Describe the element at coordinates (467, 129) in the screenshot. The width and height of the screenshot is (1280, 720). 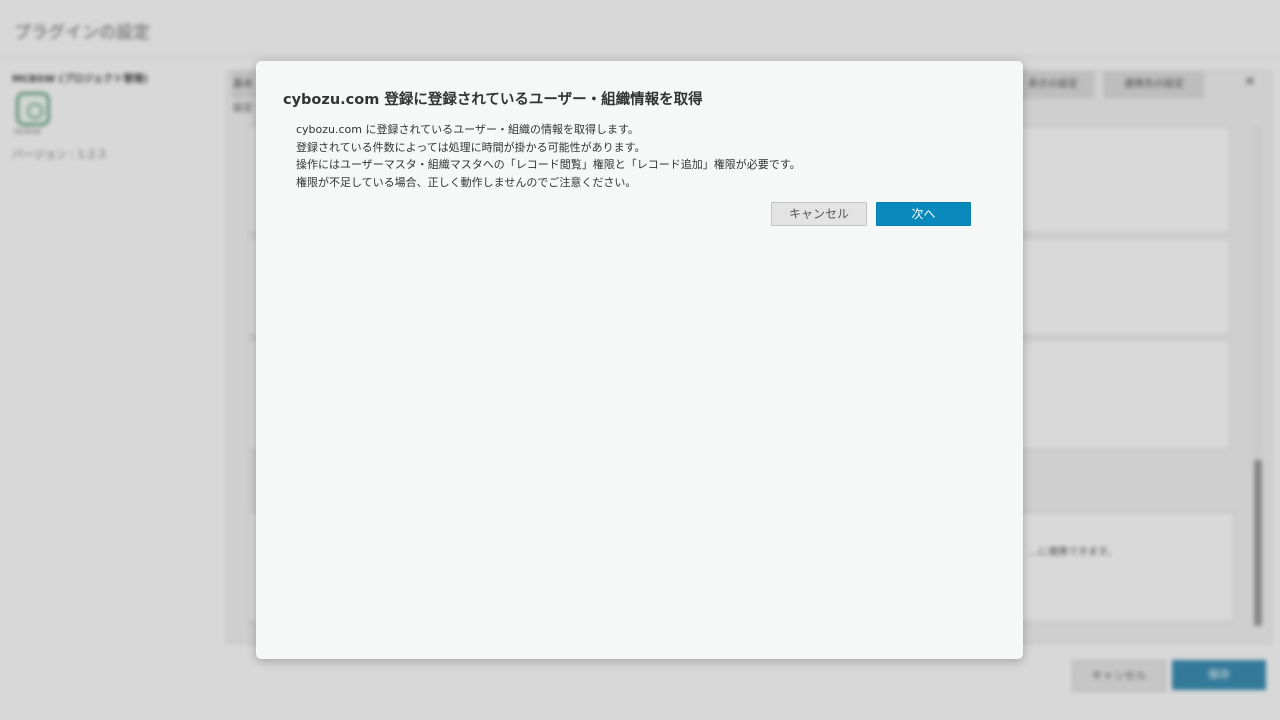
I see `dialog-message-line: cybozu.com に登録されているユーザー・組織の情報を取得します。` at that location.